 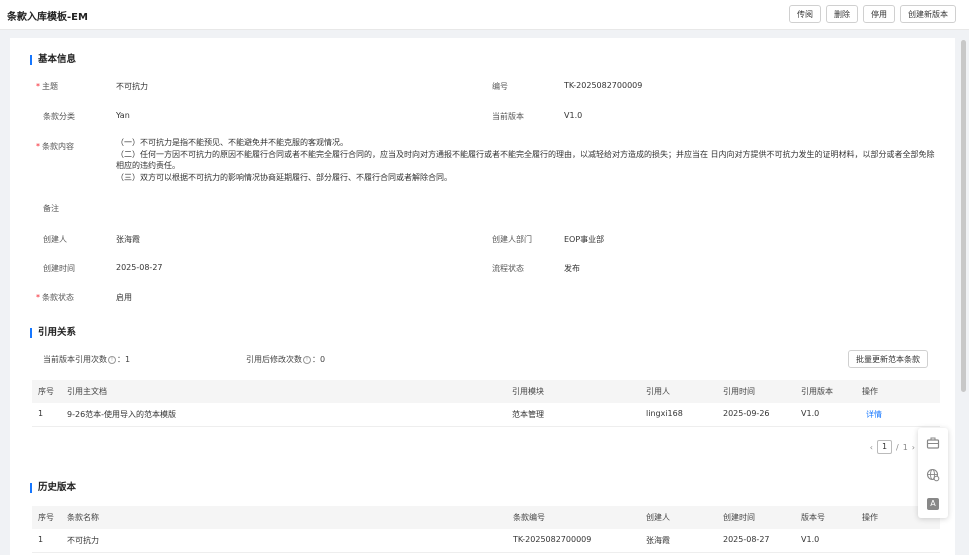 I want to click on subject-label: * 主题, so click(x=47, y=86).